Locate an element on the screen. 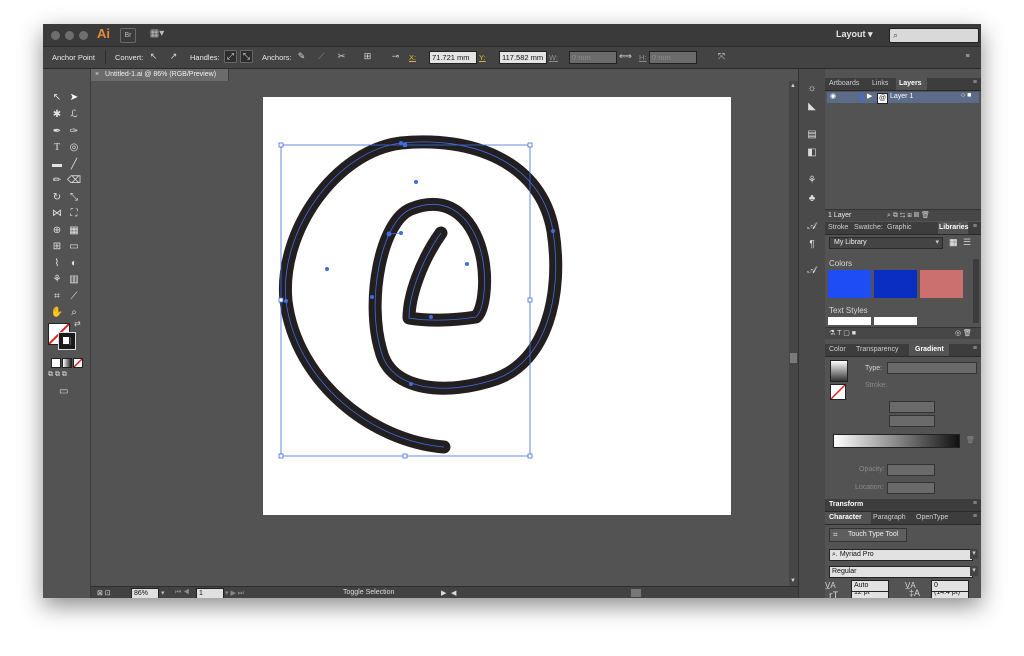 The width and height of the screenshot is (1024, 656). hide-handles-icon: ⤡ is located at coordinates (246, 56).